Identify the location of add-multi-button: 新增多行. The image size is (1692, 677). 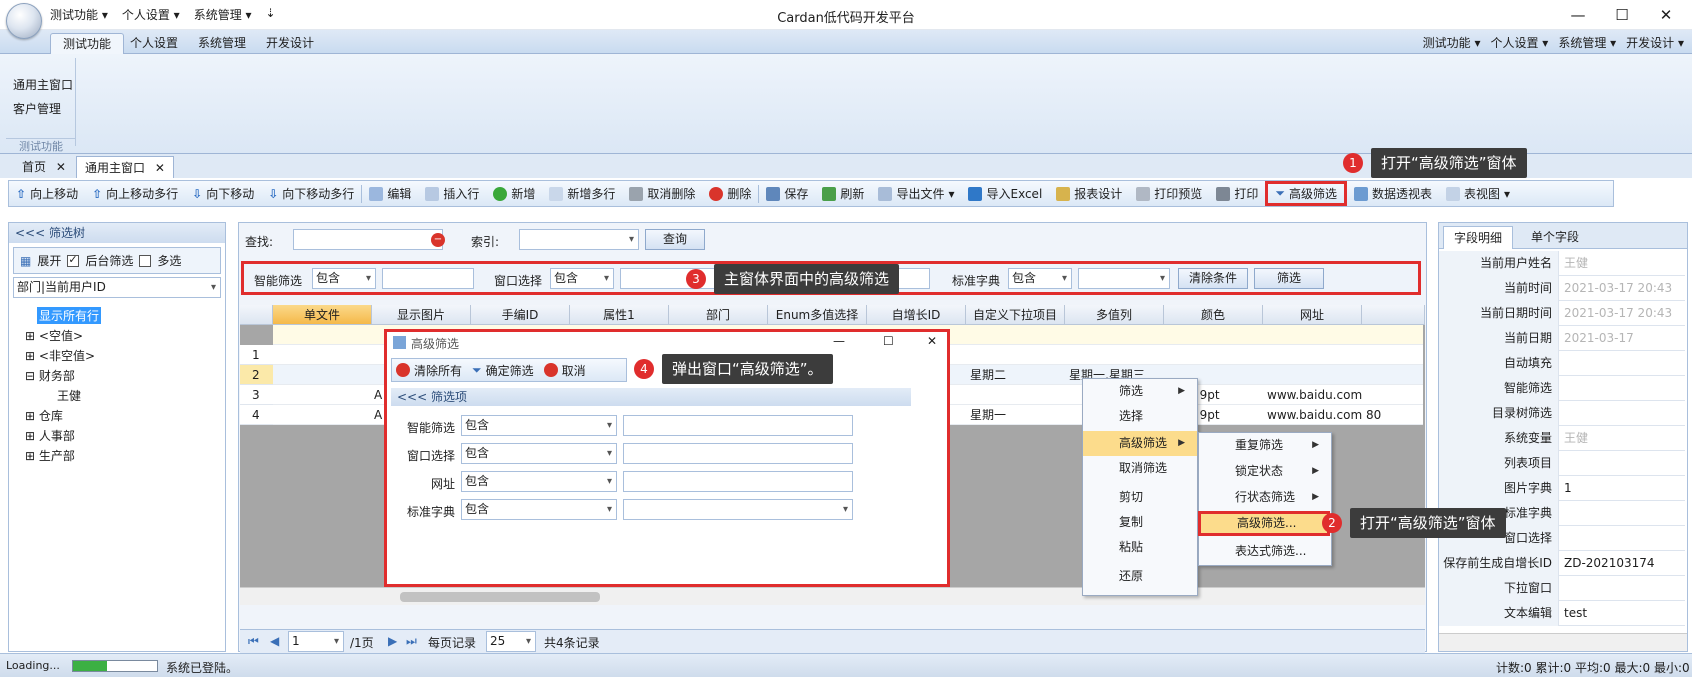
(582, 193).